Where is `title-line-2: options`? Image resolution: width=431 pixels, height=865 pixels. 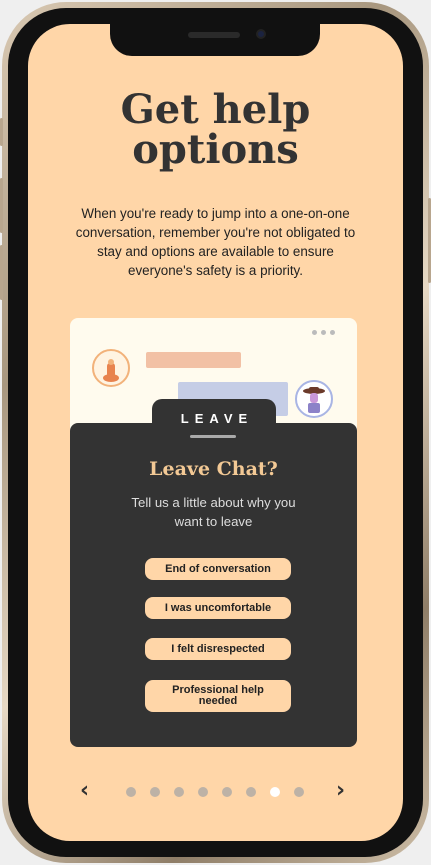 title-line-2: options is located at coordinates (215, 149).